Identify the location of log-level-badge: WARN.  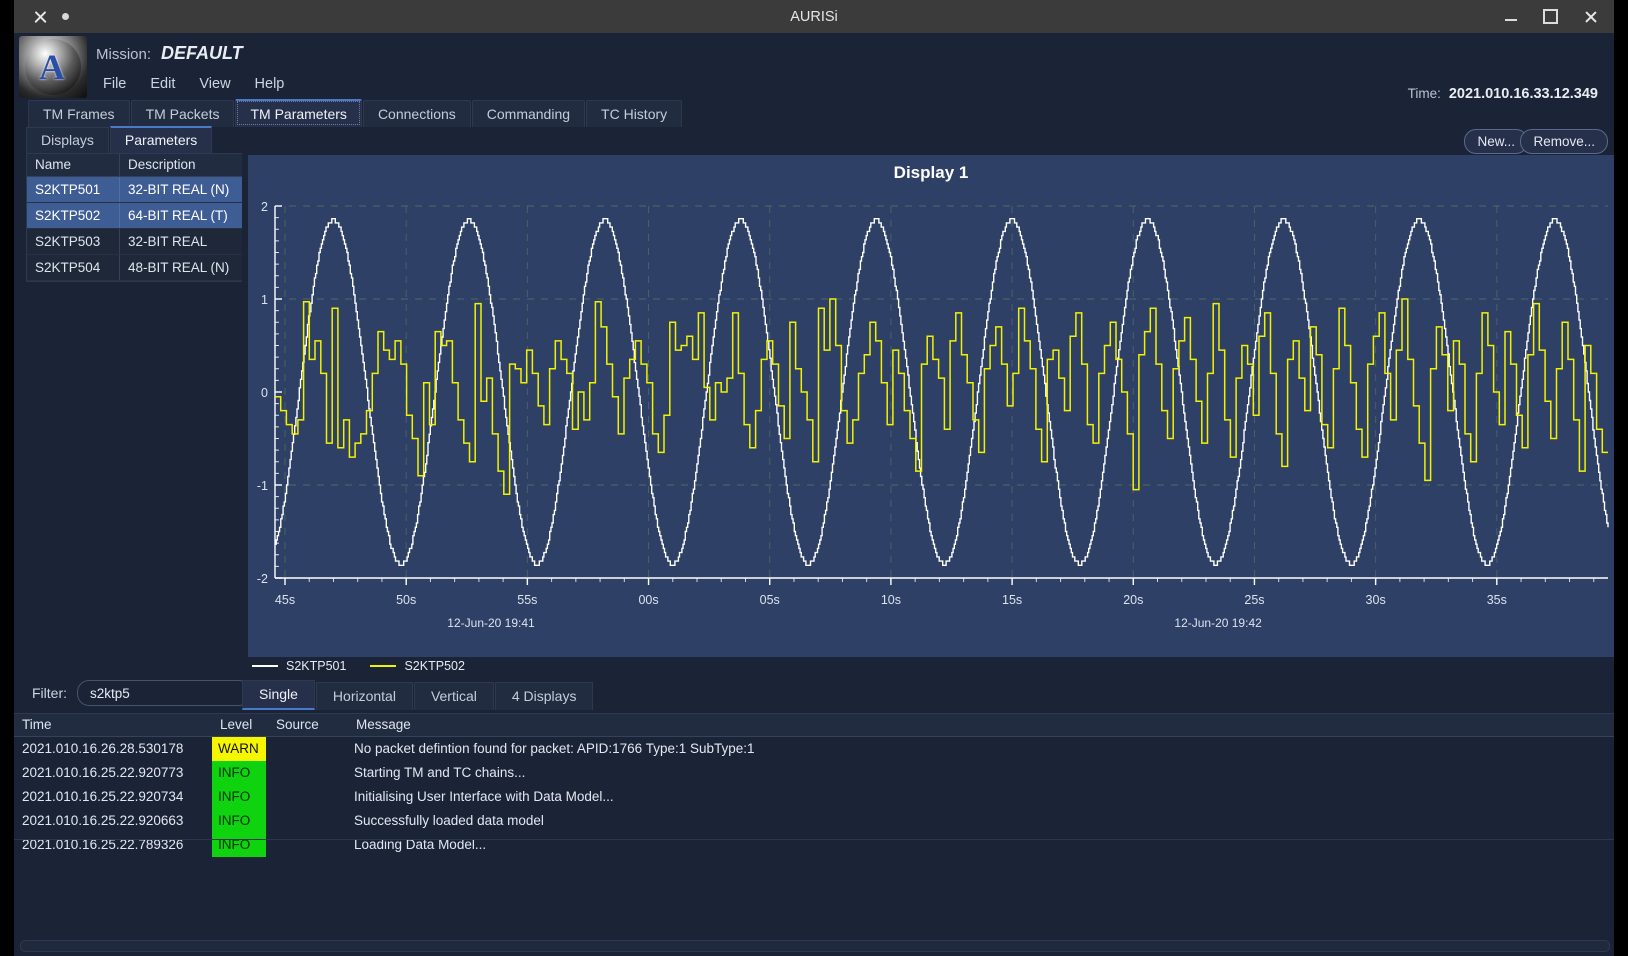
(239, 749).